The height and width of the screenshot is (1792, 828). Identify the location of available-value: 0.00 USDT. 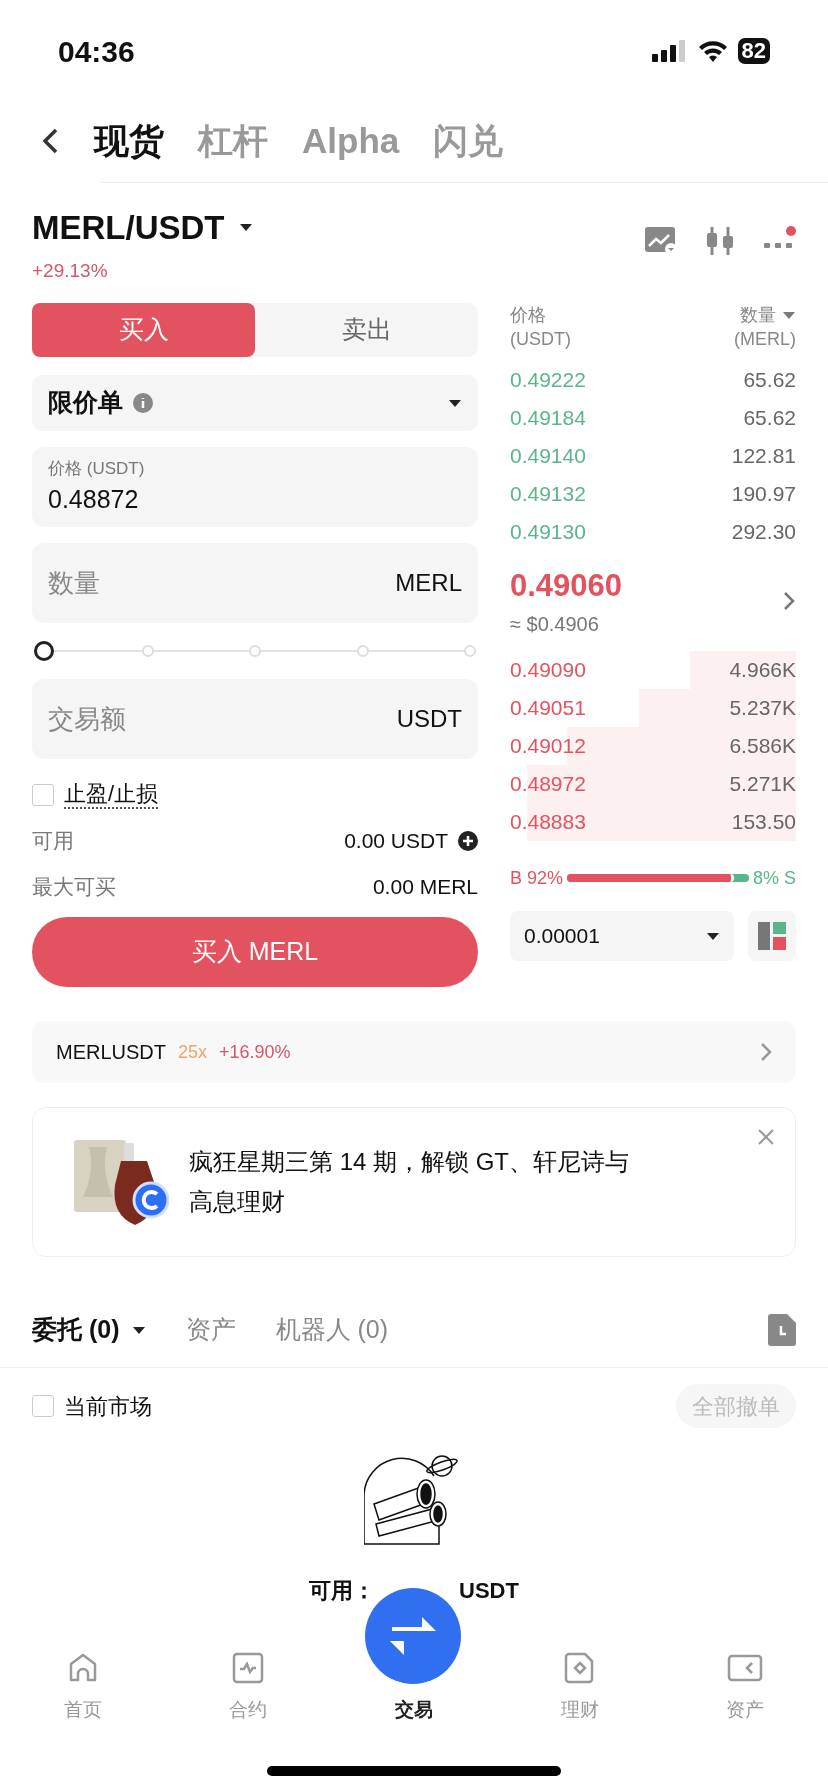
(396, 841).